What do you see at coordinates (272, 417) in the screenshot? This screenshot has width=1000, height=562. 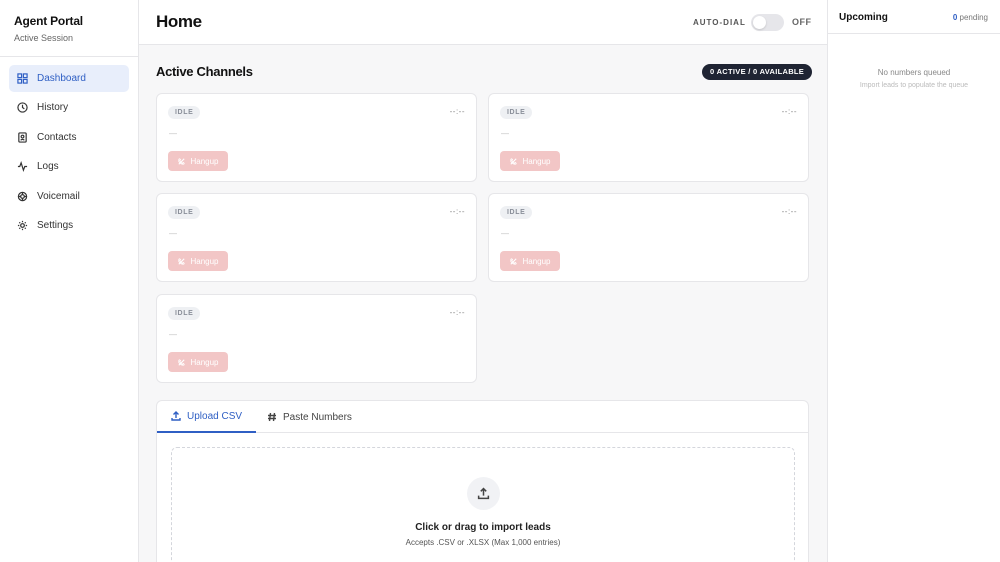 I see `hash-icon` at bounding box center [272, 417].